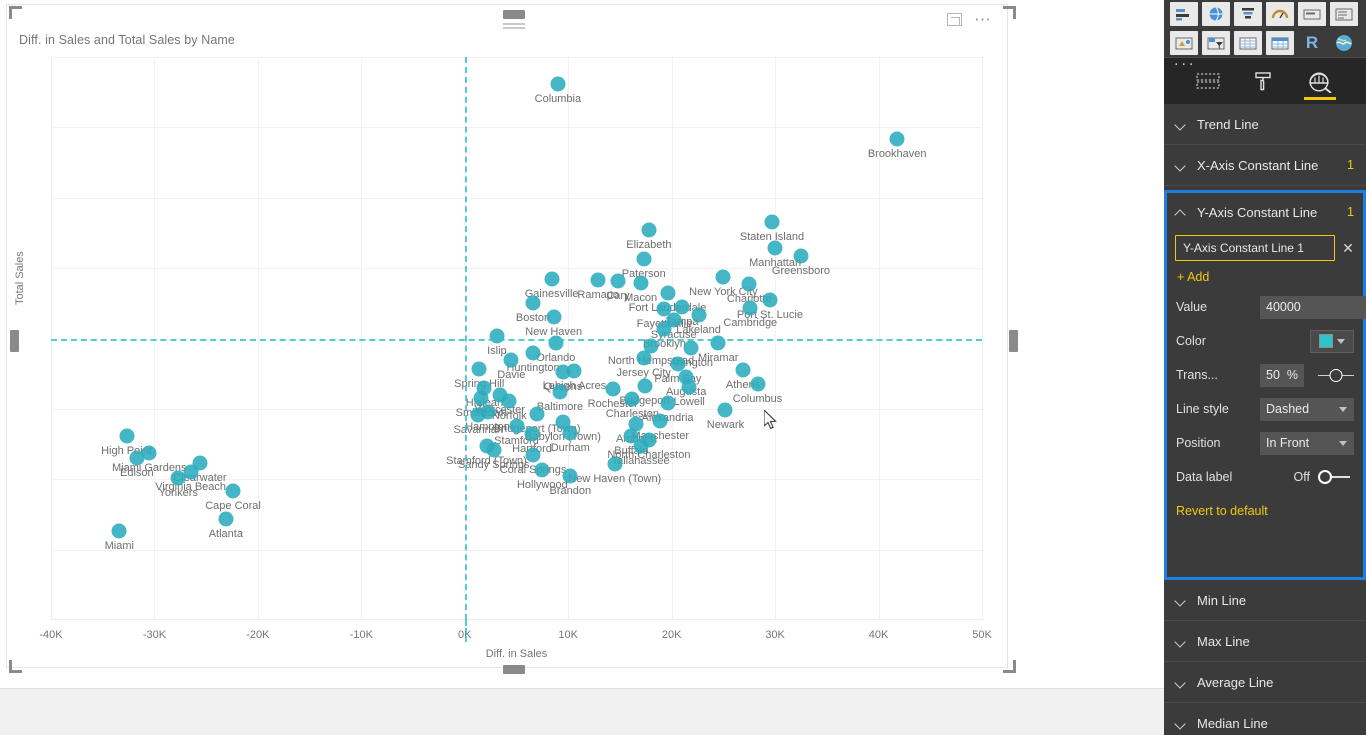 This screenshot has height=735, width=1366. I want to click on constant-line-name-row: Y-Axis Constant Line 1 ✕, so click(1265, 248).